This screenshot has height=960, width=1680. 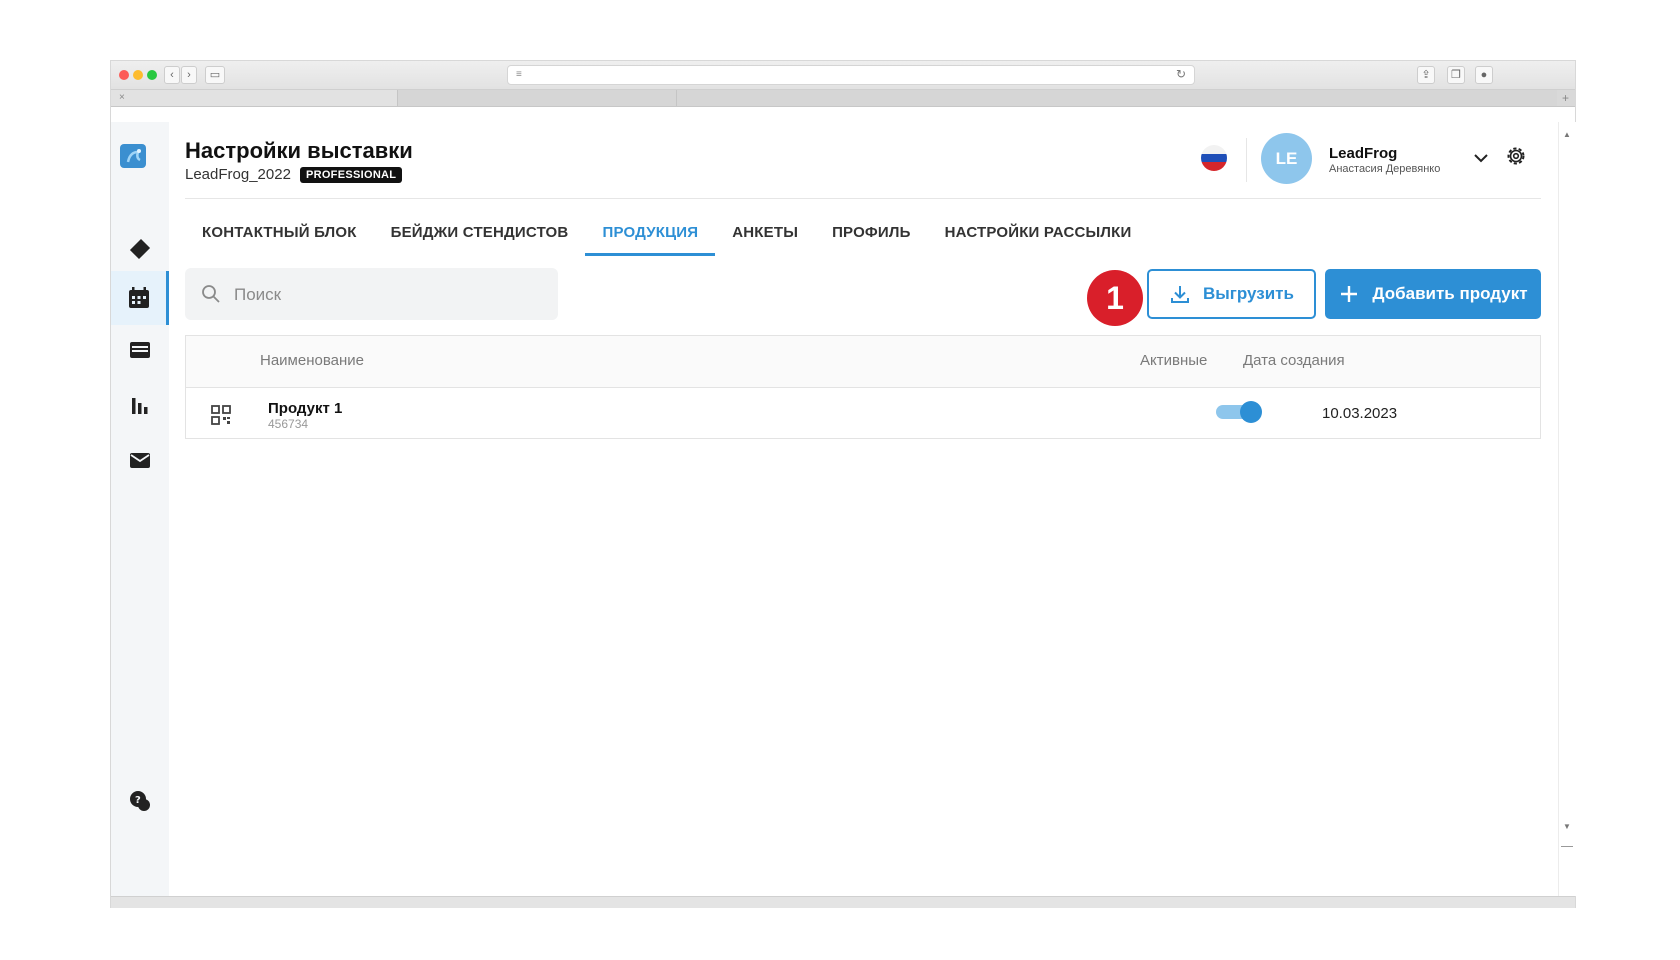 I want to click on user-fullname: Анастасия Деревянко, so click(x=1385, y=169).